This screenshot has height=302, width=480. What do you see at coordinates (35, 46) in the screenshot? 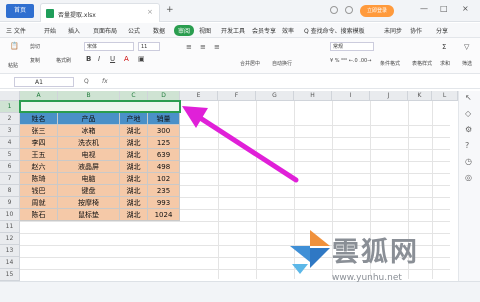
I see `cut-button: 剪切` at bounding box center [35, 46].